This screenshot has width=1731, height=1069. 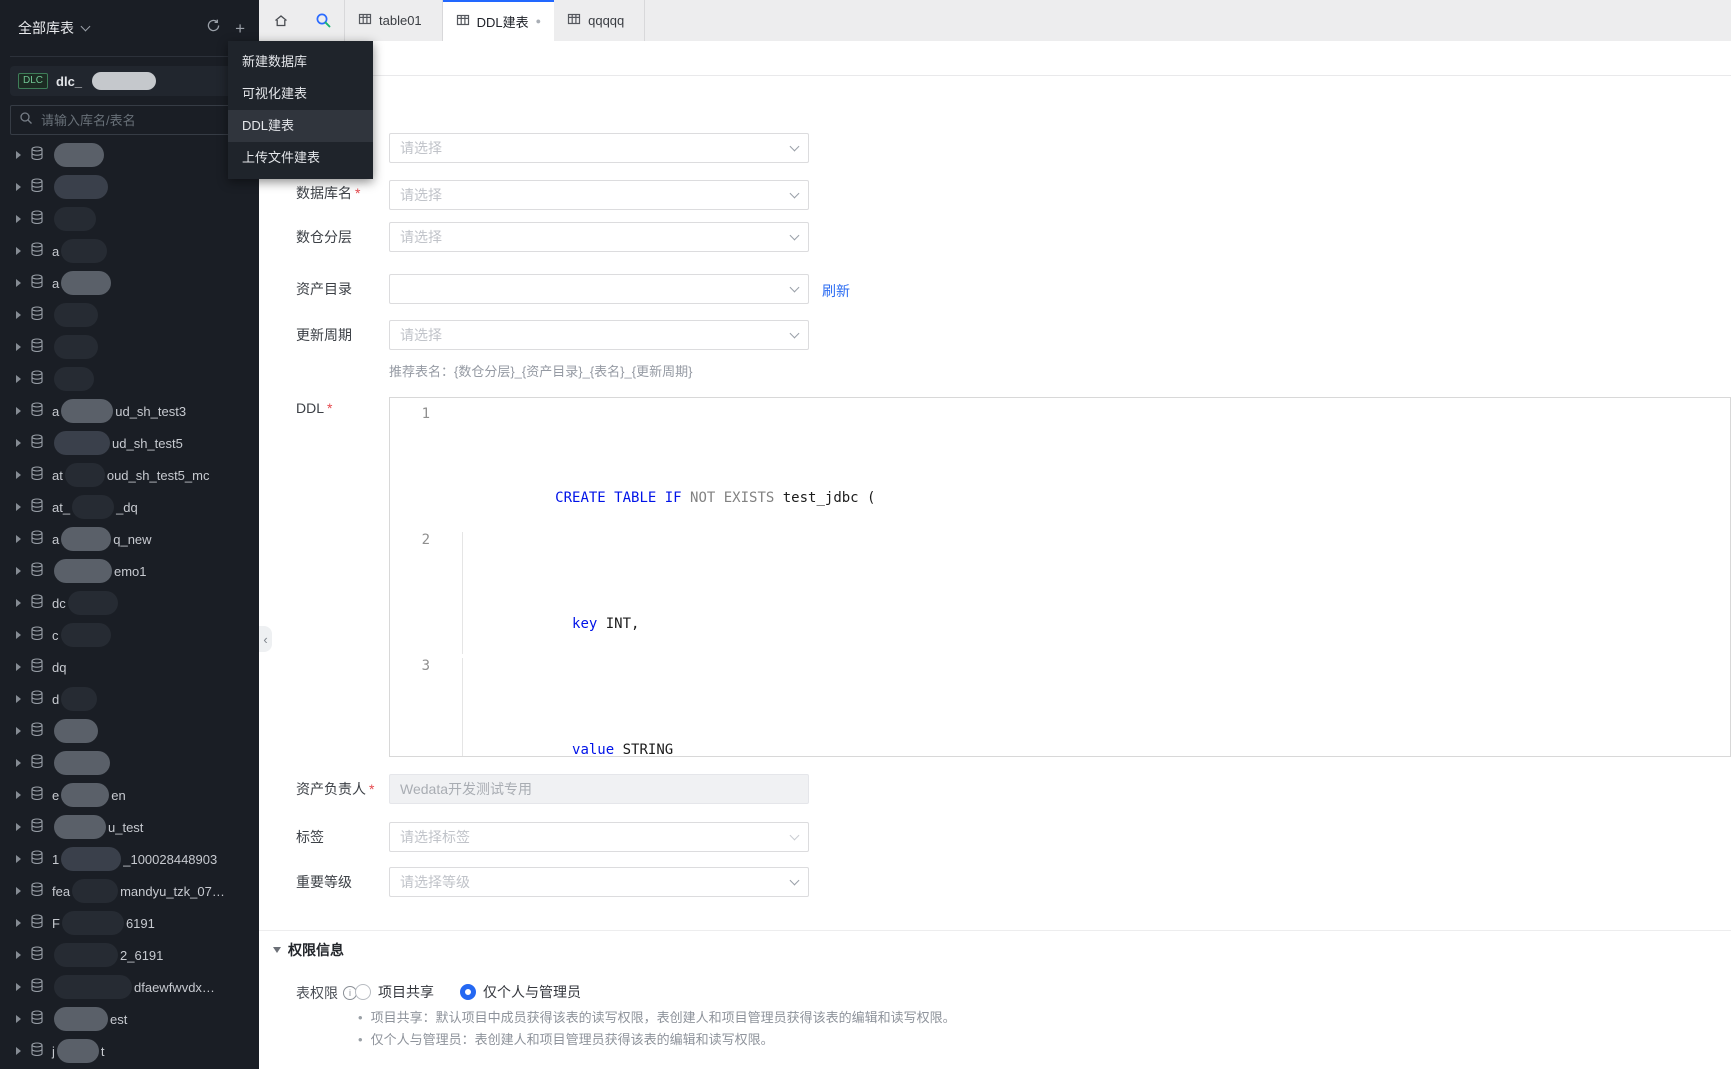 What do you see at coordinates (265, 639) in the screenshot?
I see `sidebar-collapse-handle: ‹` at bounding box center [265, 639].